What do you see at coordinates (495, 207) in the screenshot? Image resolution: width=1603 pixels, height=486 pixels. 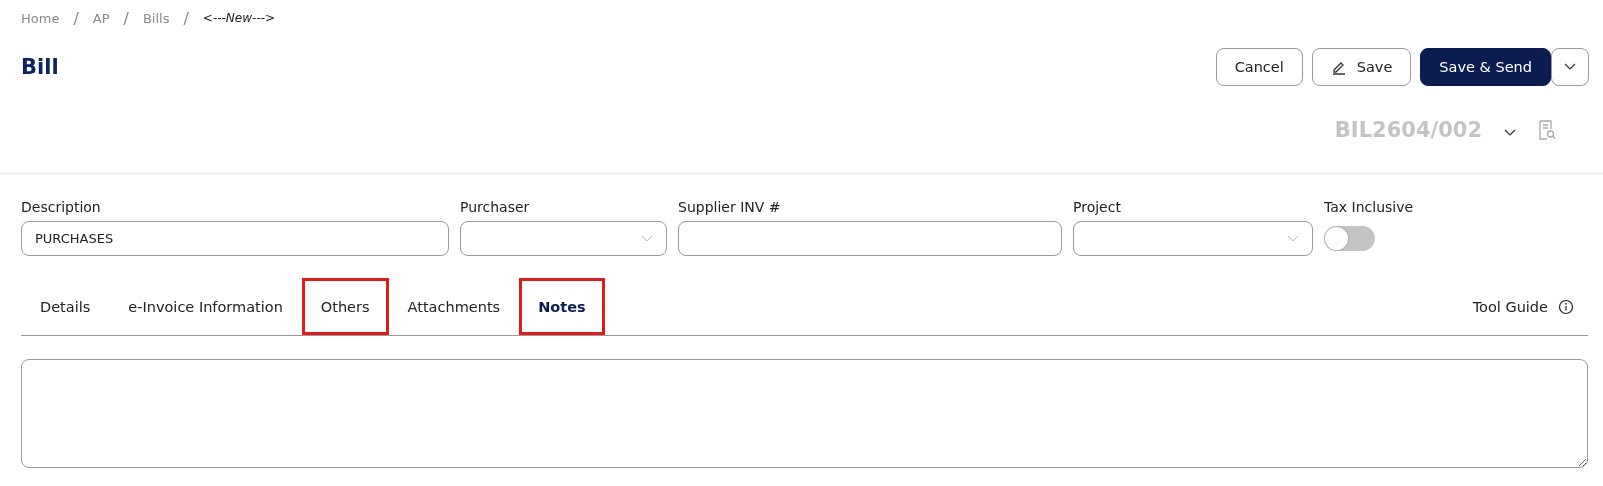 I see `field-label: Purchaser` at bounding box center [495, 207].